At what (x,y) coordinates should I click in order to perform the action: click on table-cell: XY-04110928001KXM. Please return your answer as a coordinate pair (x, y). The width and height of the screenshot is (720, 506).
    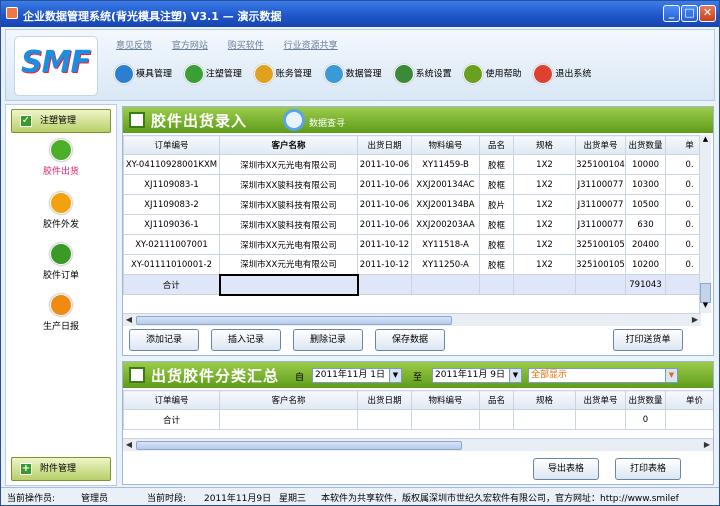
    Looking at the image, I should click on (171, 164).